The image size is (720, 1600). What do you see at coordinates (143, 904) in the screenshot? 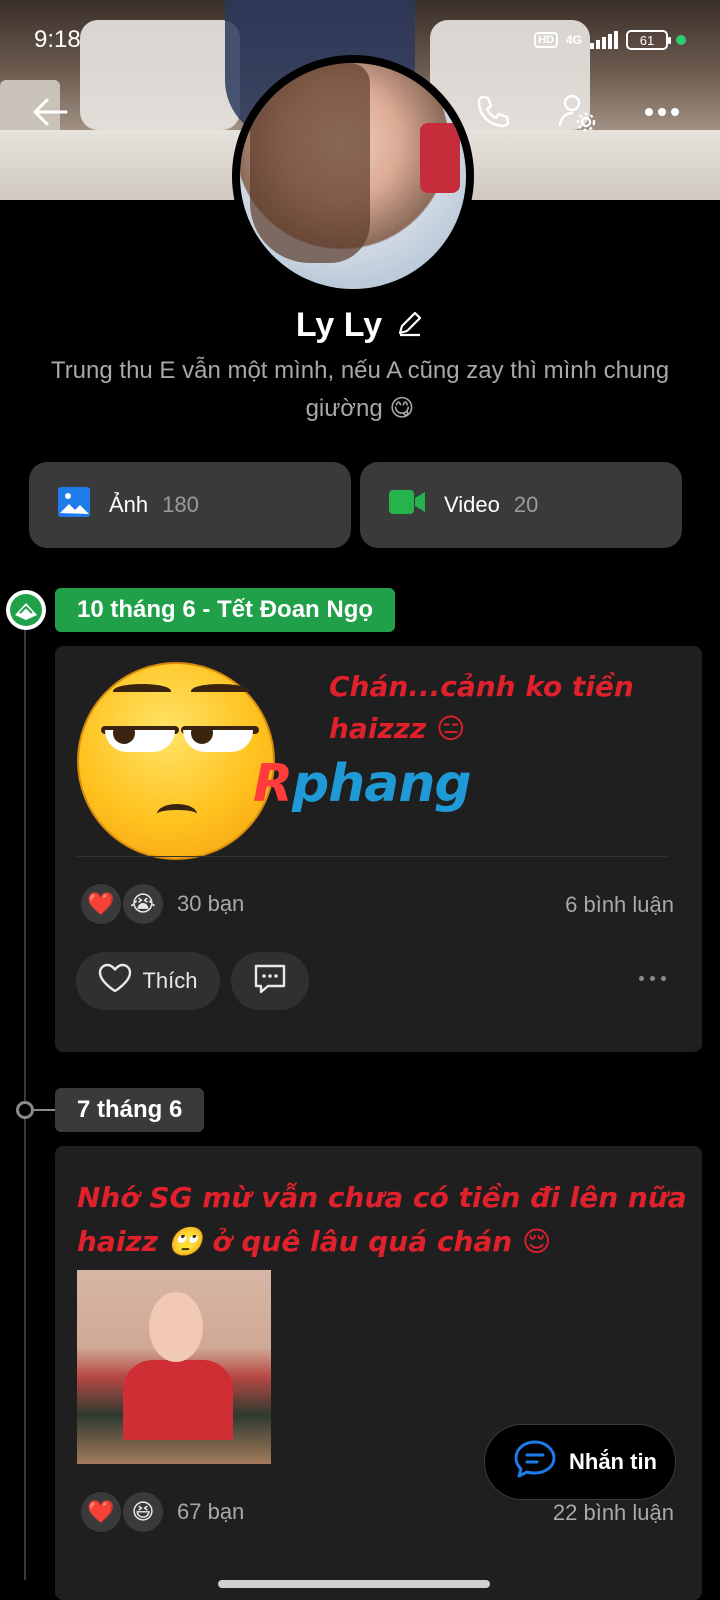
I see `crying-reaction-icon: 😭` at bounding box center [143, 904].